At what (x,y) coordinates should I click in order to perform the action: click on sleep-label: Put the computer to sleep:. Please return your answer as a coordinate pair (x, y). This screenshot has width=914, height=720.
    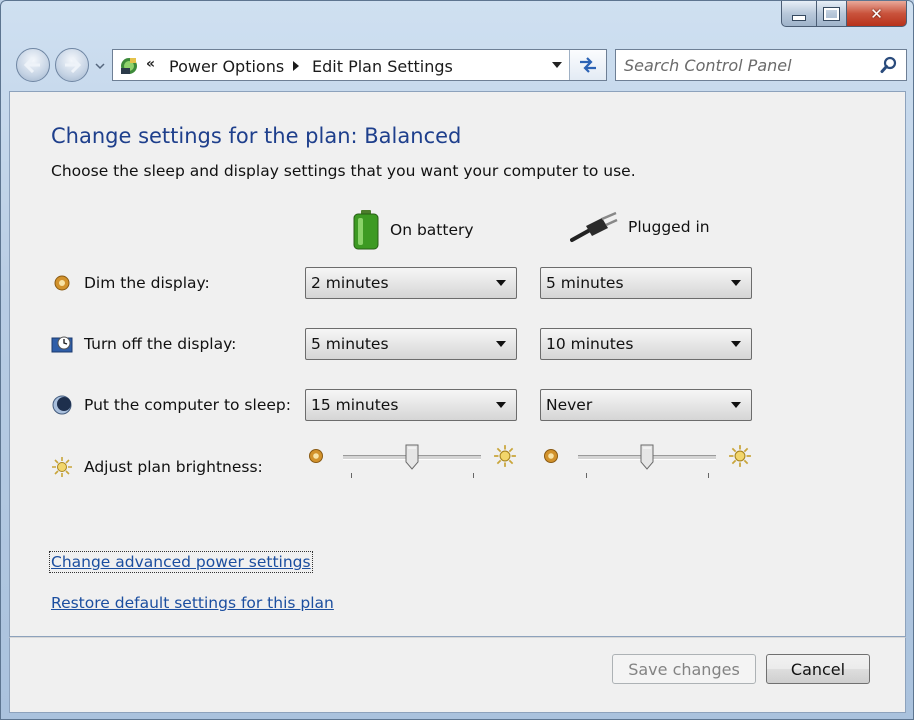
    Looking at the image, I should click on (187, 405).